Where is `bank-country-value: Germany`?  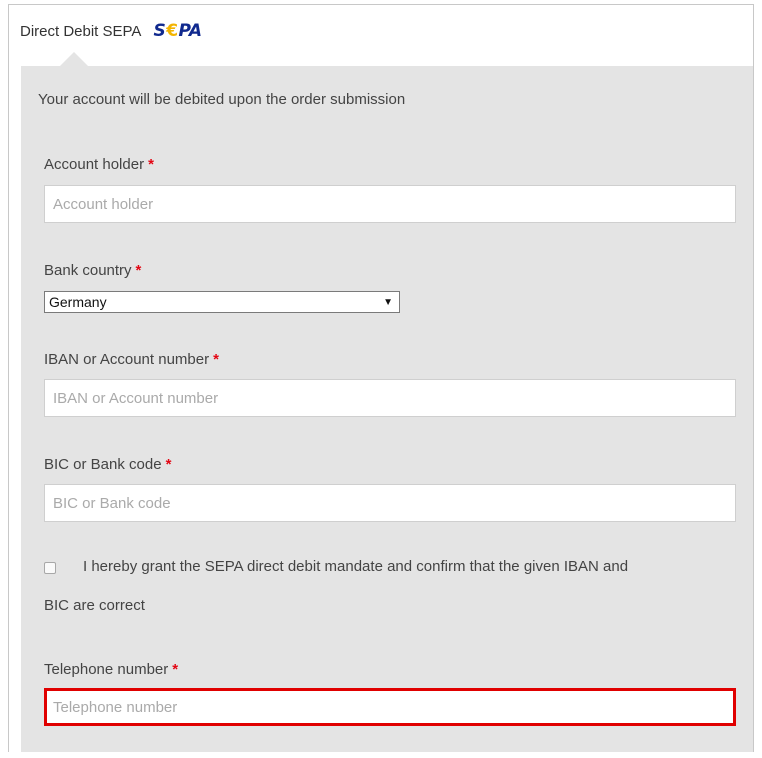
bank-country-value: Germany is located at coordinates (78, 302).